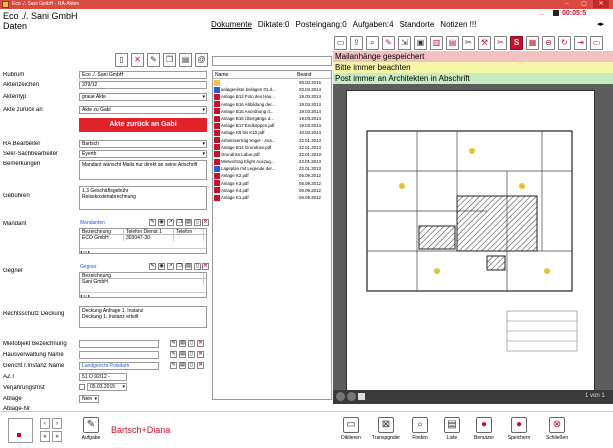 This screenshot has width=613, height=448. What do you see at coordinates (420, 429) in the screenshot?
I see `finden-button: ⌕ Finden` at bounding box center [420, 429].